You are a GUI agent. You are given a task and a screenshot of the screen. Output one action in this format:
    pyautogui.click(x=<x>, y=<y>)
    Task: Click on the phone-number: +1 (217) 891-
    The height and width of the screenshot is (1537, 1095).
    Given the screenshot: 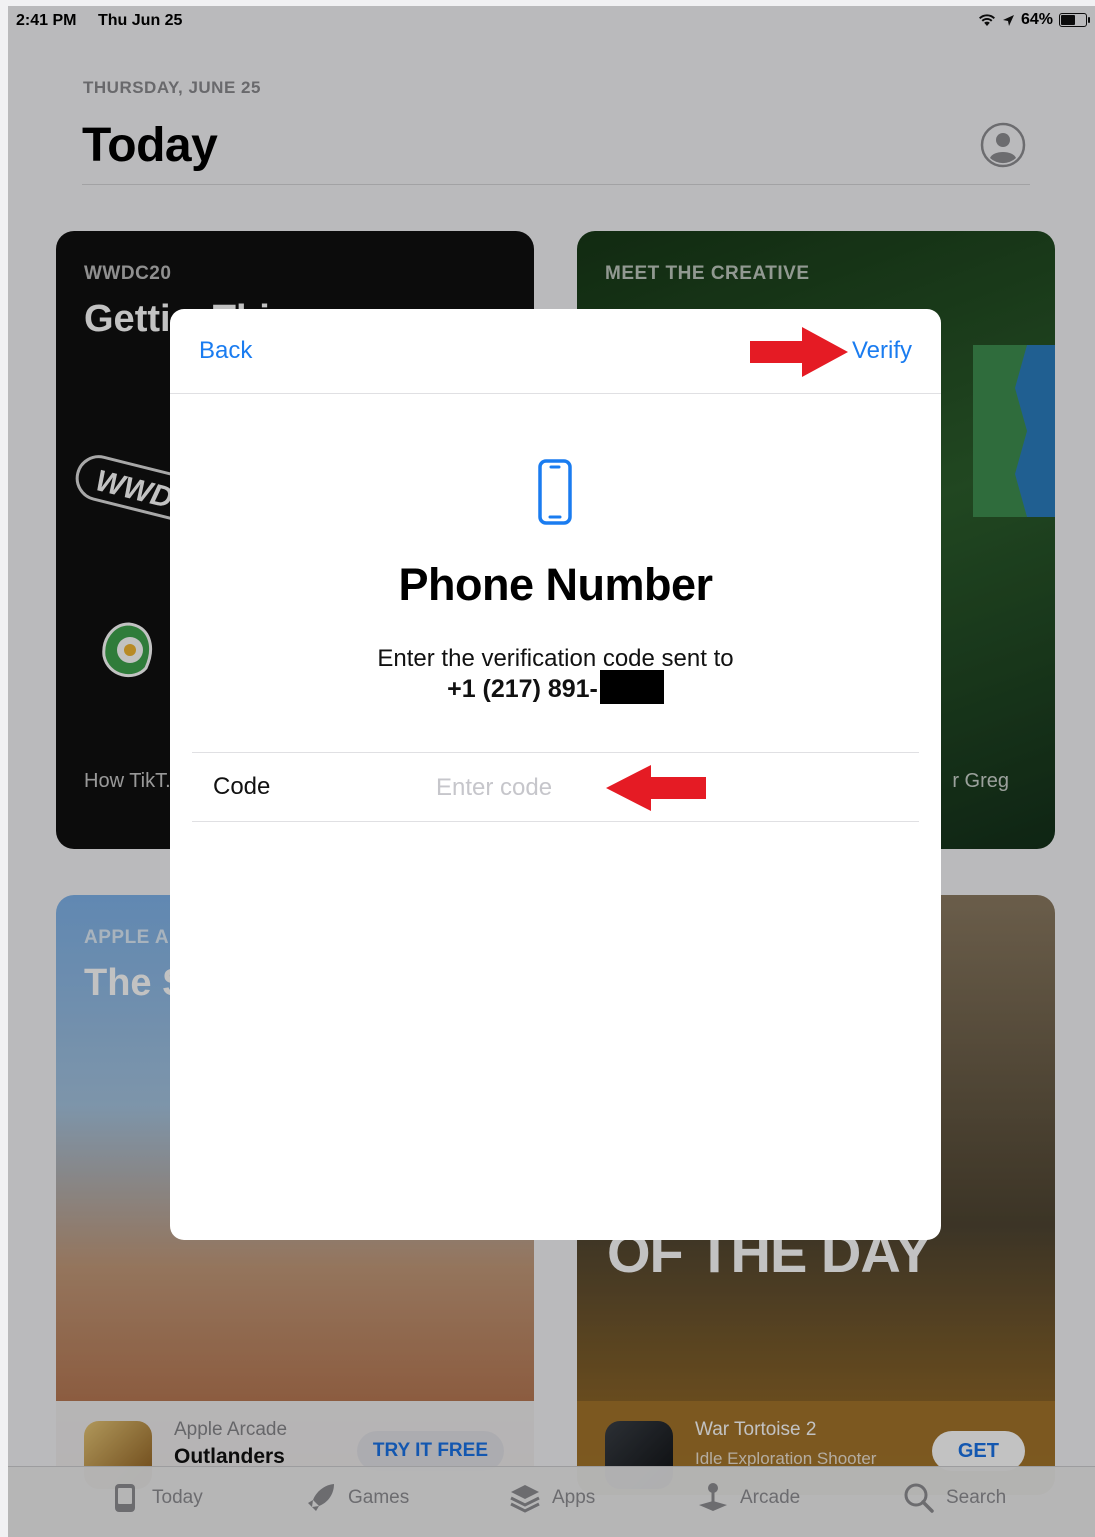 What is the action you would take?
    pyautogui.click(x=555, y=687)
    